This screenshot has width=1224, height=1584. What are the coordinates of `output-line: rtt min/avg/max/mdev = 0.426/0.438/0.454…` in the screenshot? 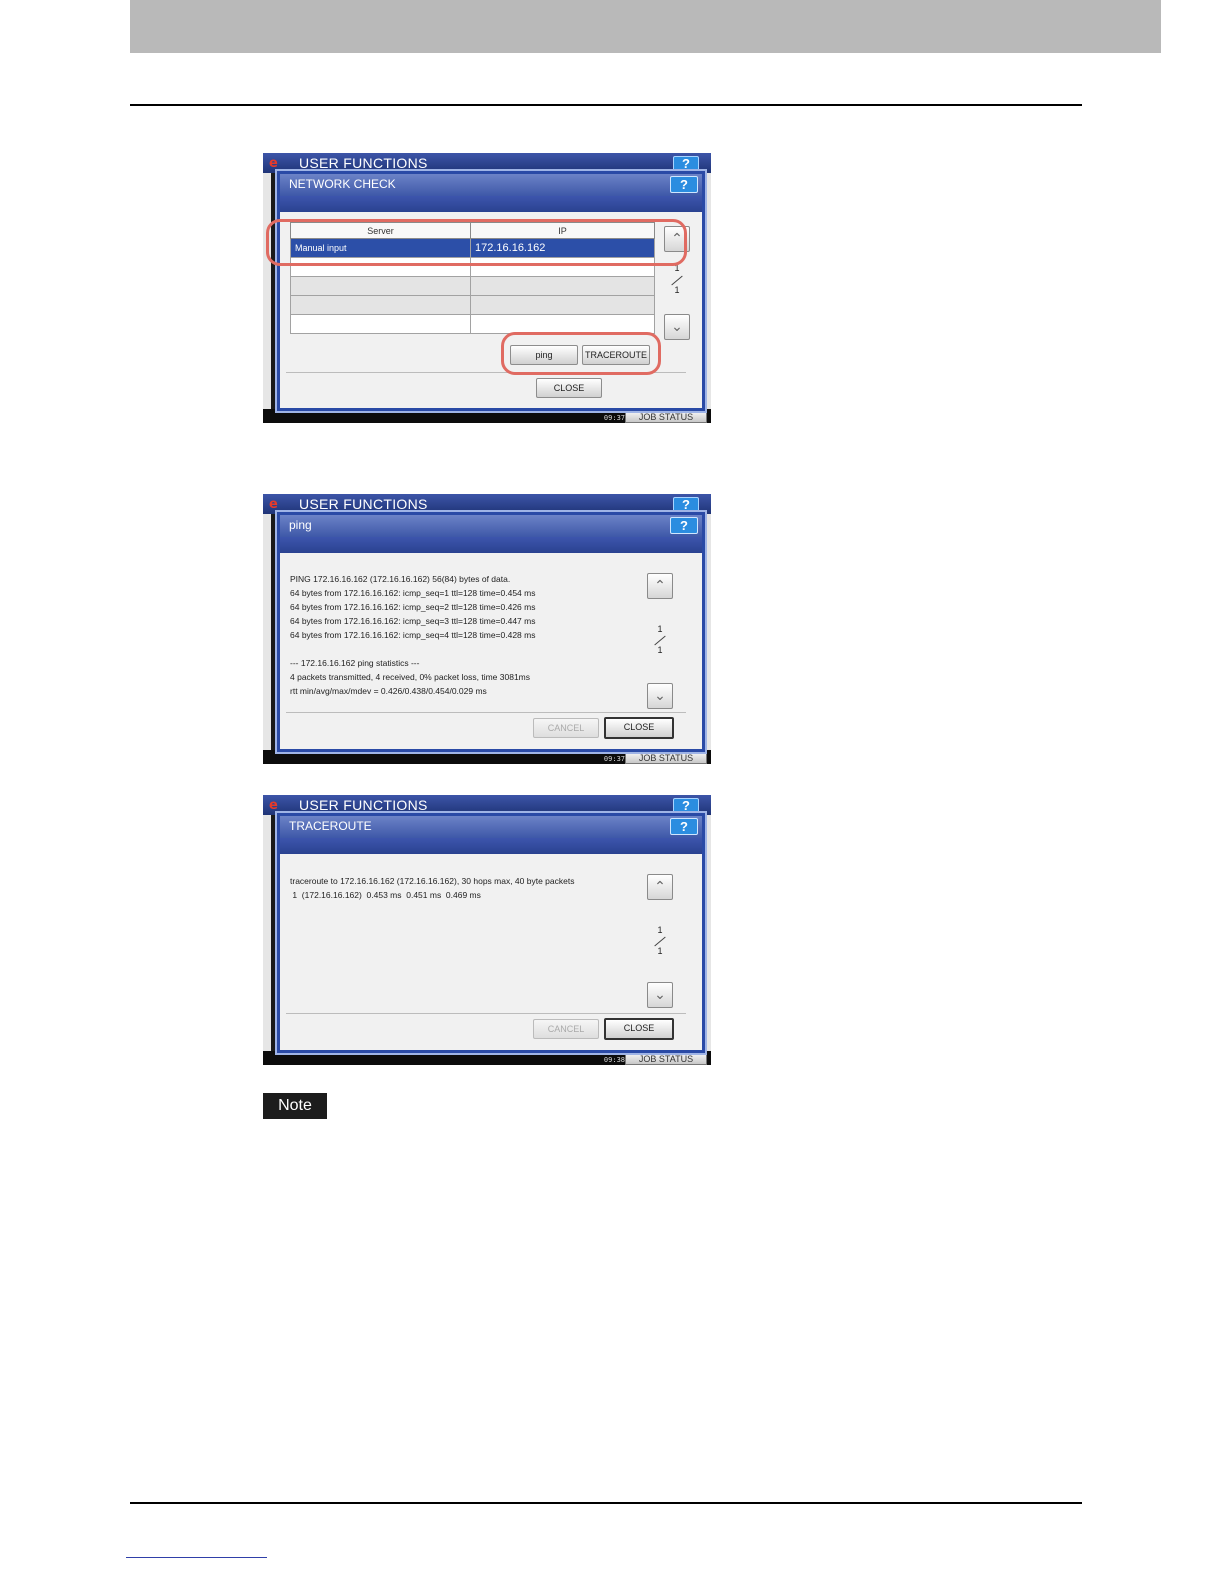 It's located at (388, 691).